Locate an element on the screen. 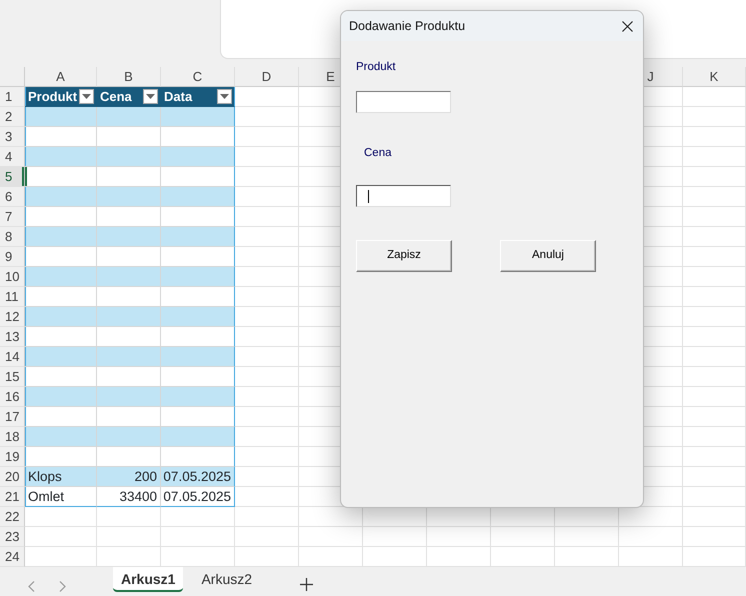 Image resolution: width=746 pixels, height=596 pixels. header-text: Cena is located at coordinates (116, 97).